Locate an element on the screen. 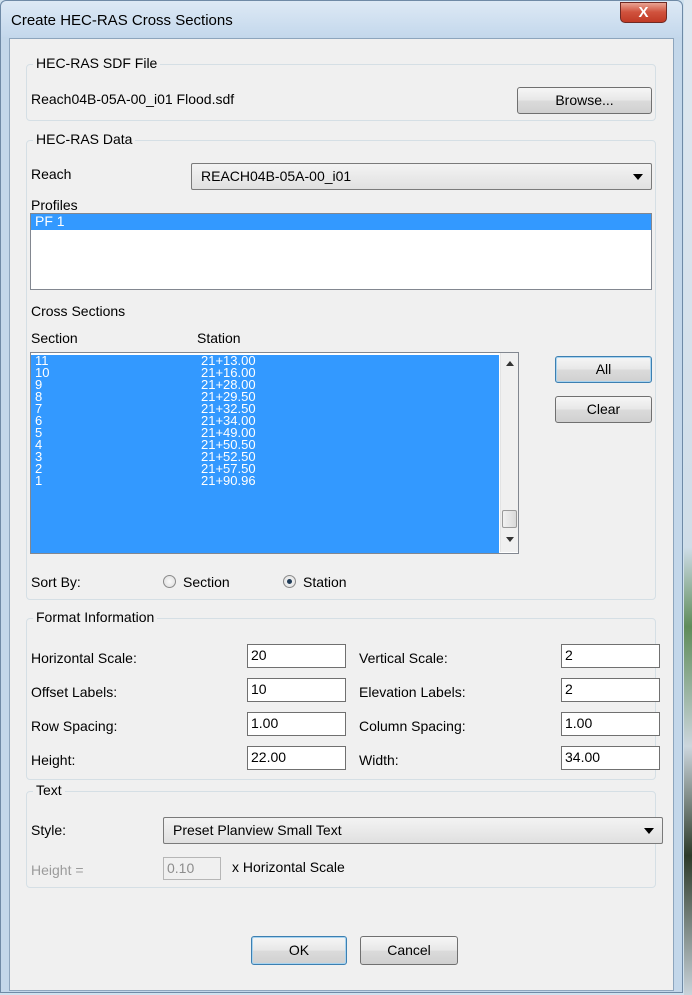 The width and height of the screenshot is (692, 995). table-row: 5 21+49.00 is located at coordinates (265, 432).